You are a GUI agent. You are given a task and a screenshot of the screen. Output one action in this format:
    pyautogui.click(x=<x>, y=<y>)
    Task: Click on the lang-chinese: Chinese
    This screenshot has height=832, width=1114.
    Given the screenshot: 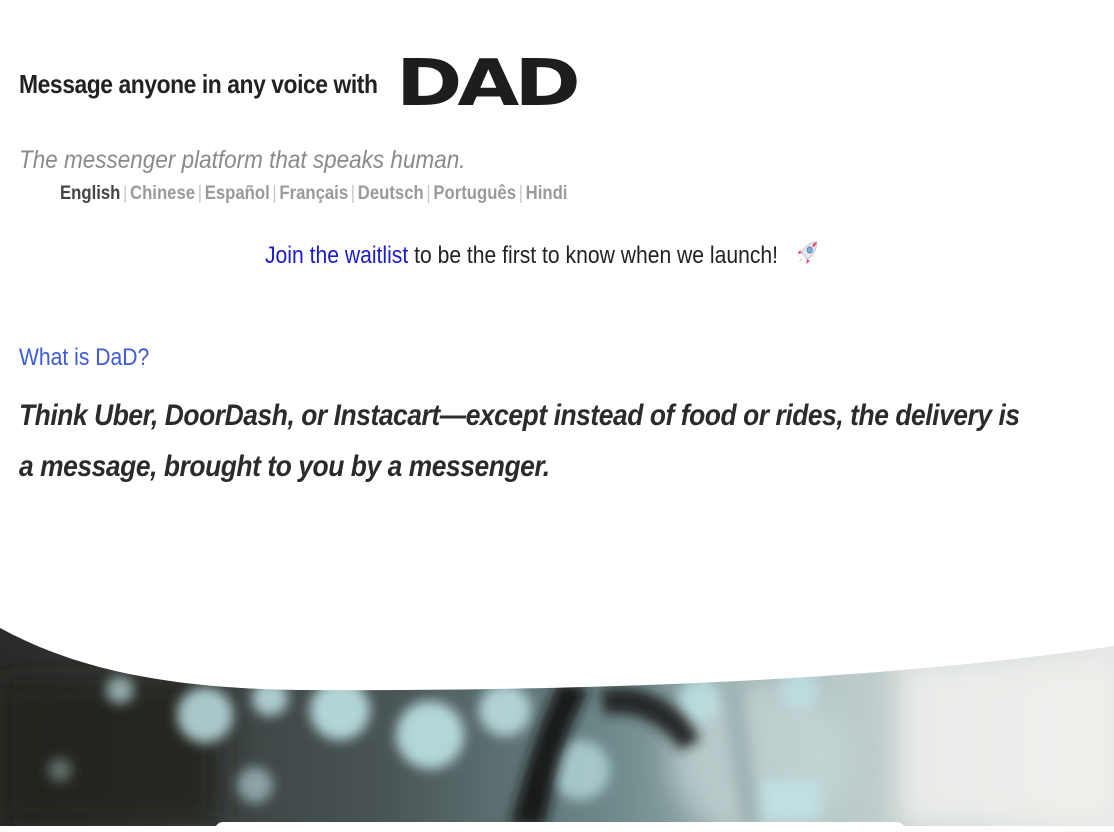 What is the action you would take?
    pyautogui.click(x=162, y=193)
    